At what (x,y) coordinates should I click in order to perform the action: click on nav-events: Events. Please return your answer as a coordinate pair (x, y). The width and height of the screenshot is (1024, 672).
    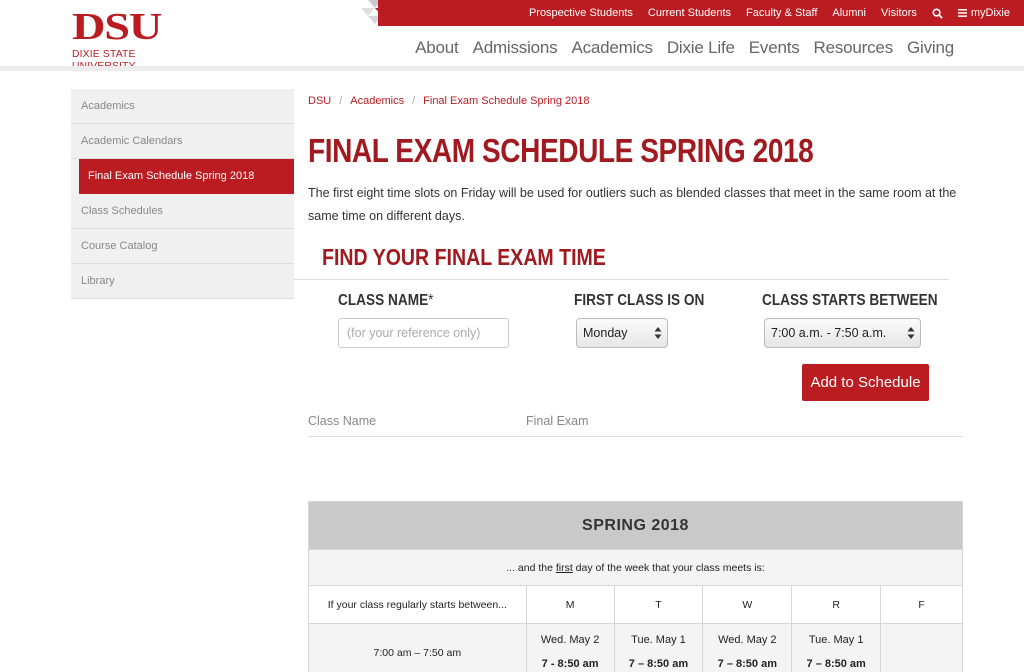
    Looking at the image, I should click on (774, 48).